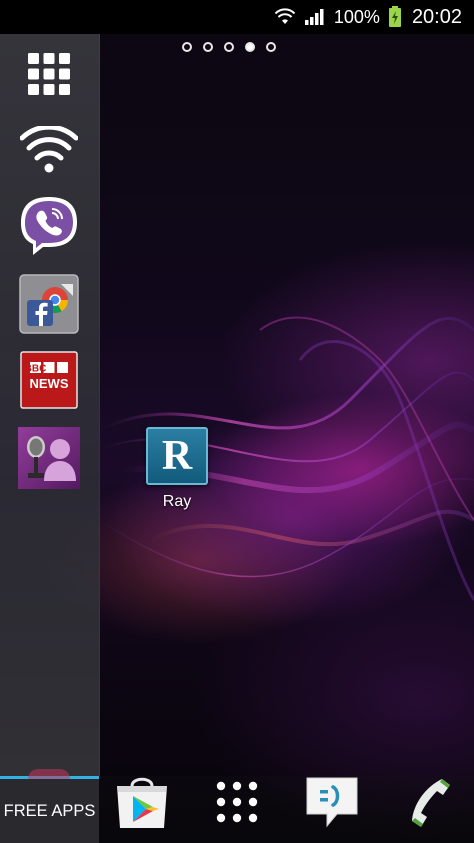  What do you see at coordinates (285, 16) in the screenshot?
I see `wifi-icon` at bounding box center [285, 16].